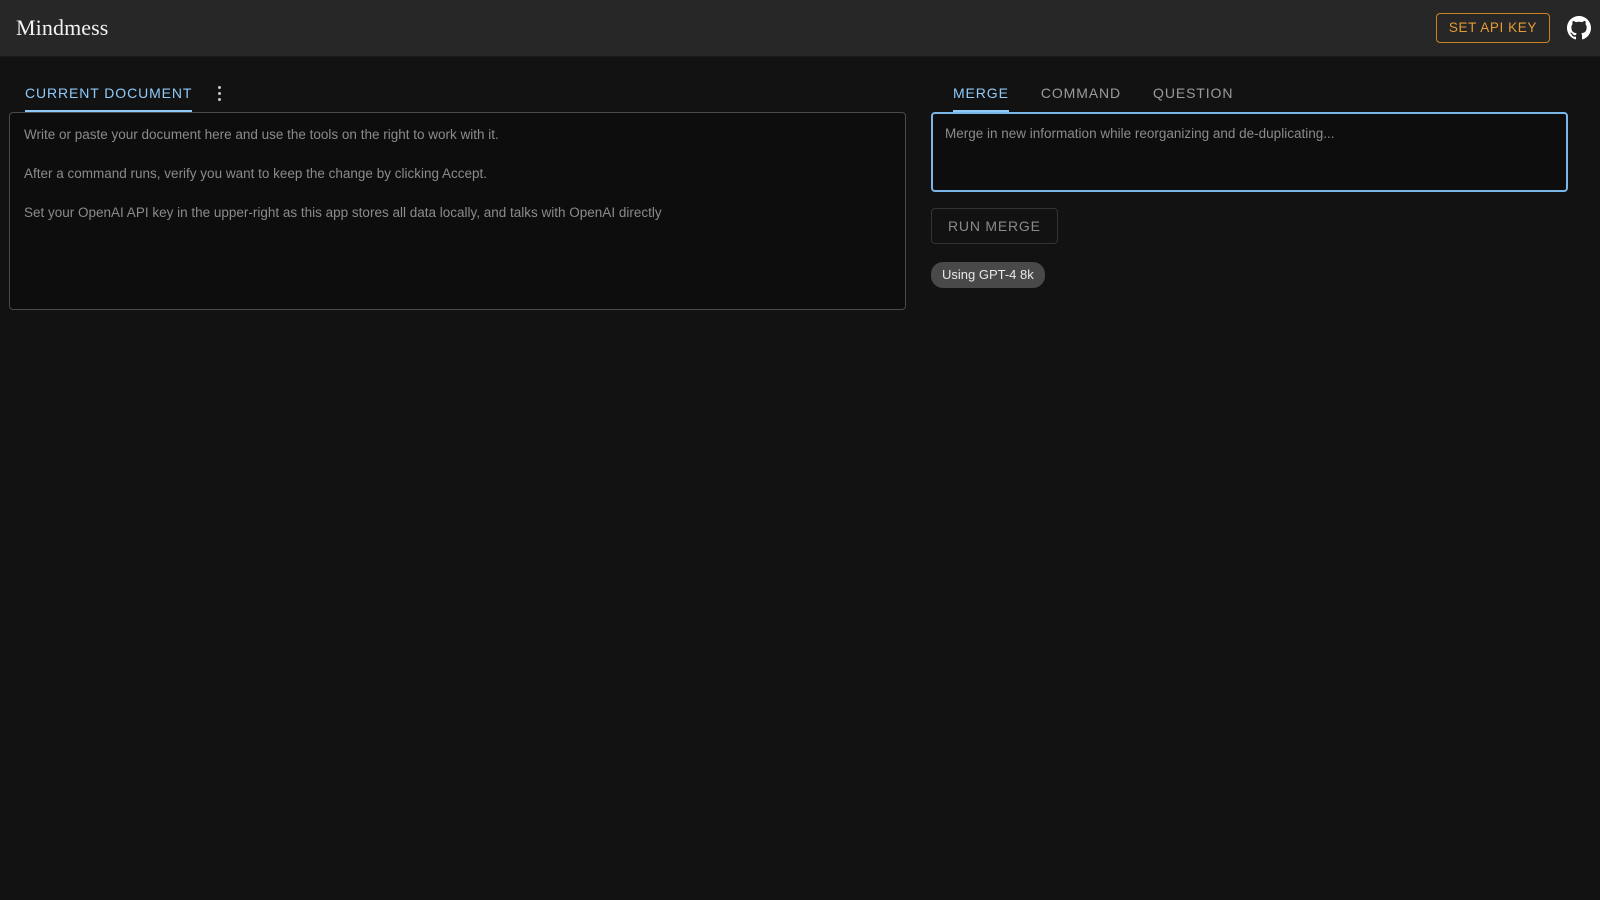  I want to click on run-merge-row: RUN MERGE, so click(1249, 218).